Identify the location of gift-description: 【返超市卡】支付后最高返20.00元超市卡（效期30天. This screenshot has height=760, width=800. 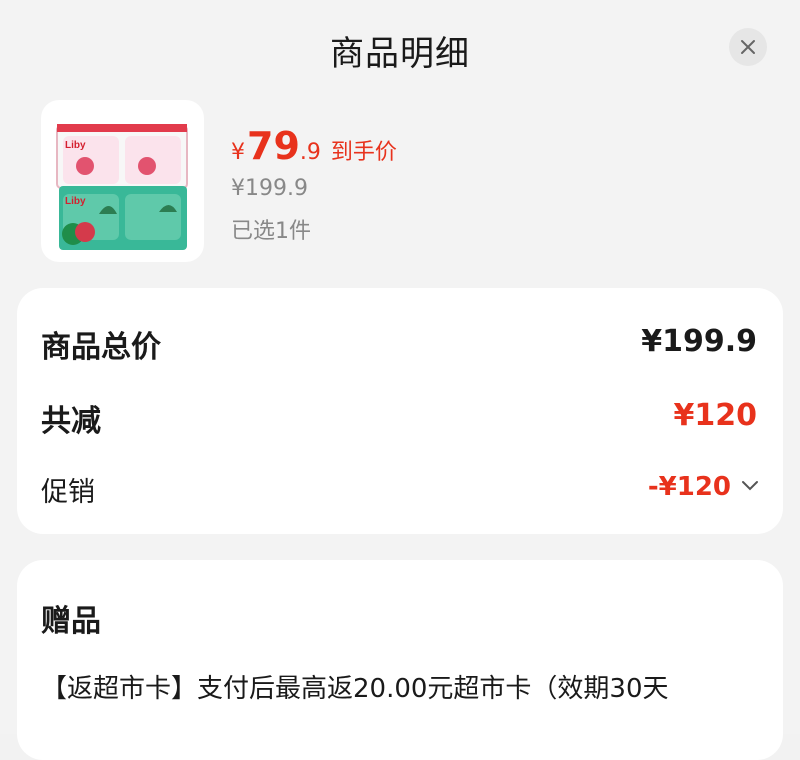
(355, 689).